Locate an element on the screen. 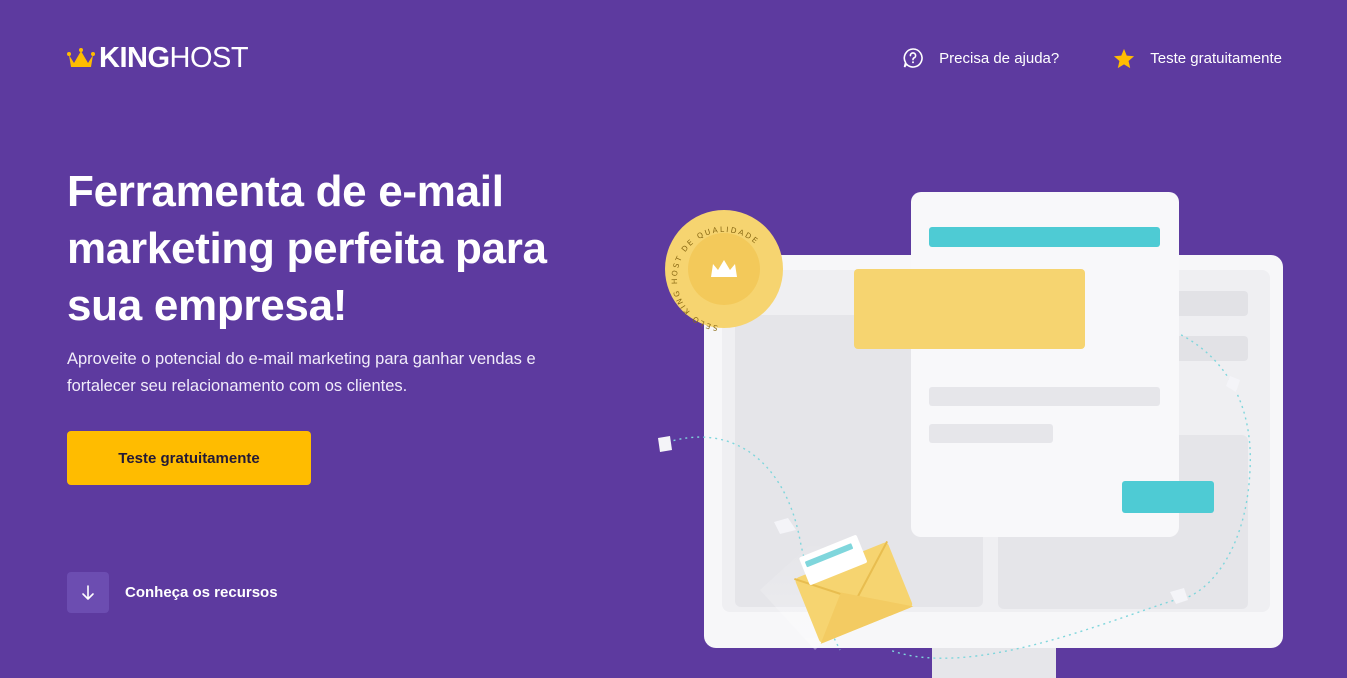 This screenshot has width=1347, height=678. top-nav: Precisa de ajuda? Teste gratuitamente is located at coordinates (1092, 58).